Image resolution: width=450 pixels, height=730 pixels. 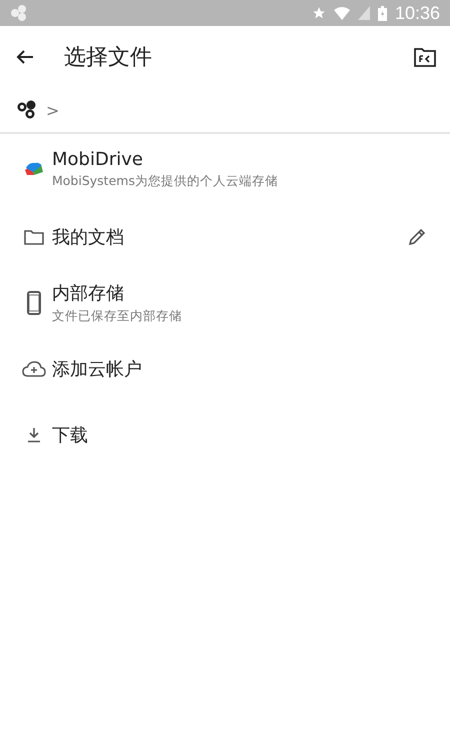 What do you see at coordinates (34, 369) in the screenshot?
I see `cloud-add-icon` at bounding box center [34, 369].